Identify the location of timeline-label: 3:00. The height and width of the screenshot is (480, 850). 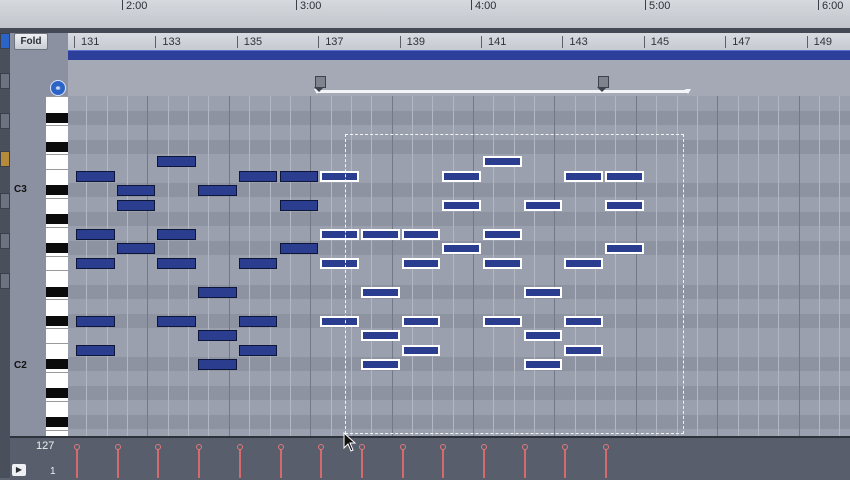
(311, 6).